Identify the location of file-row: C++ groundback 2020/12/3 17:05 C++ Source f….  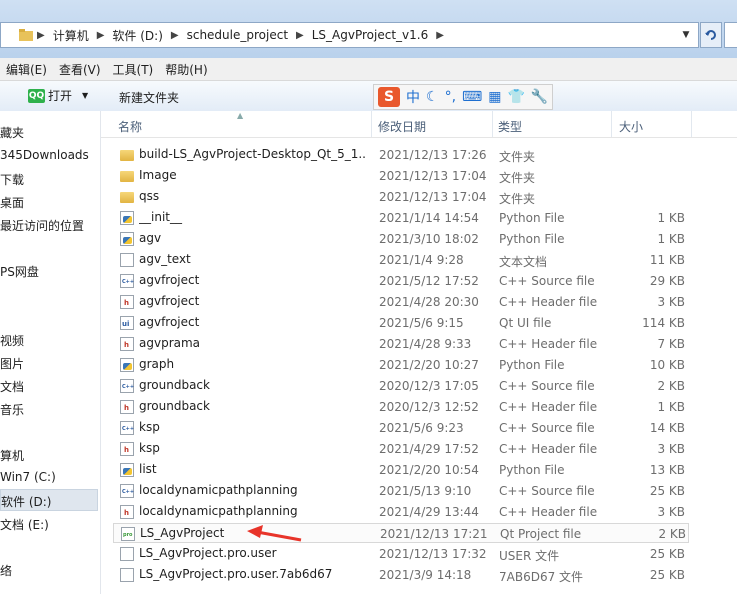
(401, 386).